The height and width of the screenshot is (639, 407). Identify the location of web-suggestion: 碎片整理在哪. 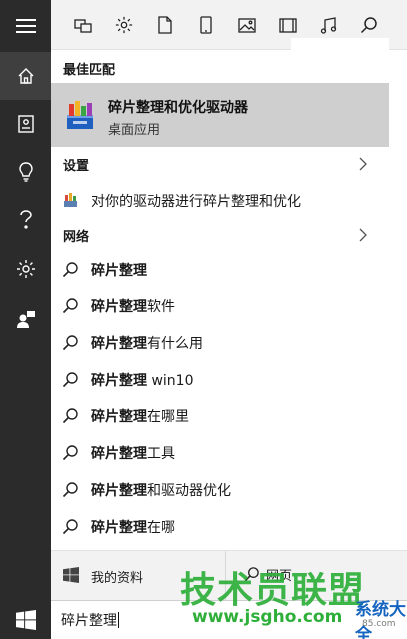
(220, 526).